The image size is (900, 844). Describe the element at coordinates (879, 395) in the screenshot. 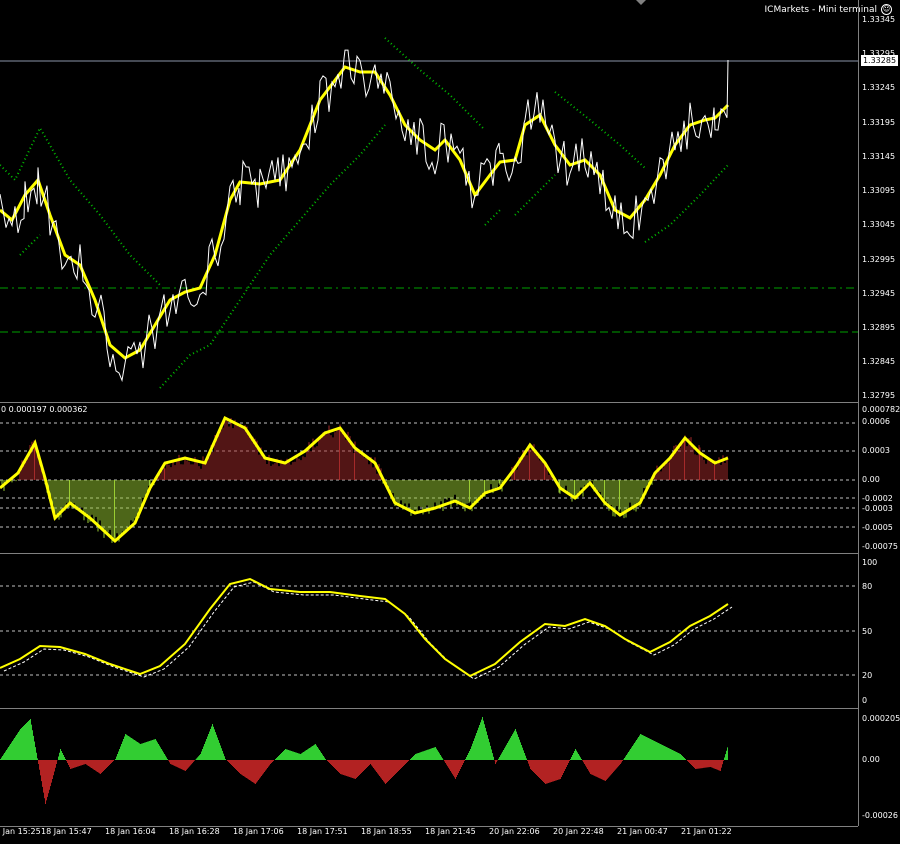

I see `price-axis-label: 1.32795` at that location.